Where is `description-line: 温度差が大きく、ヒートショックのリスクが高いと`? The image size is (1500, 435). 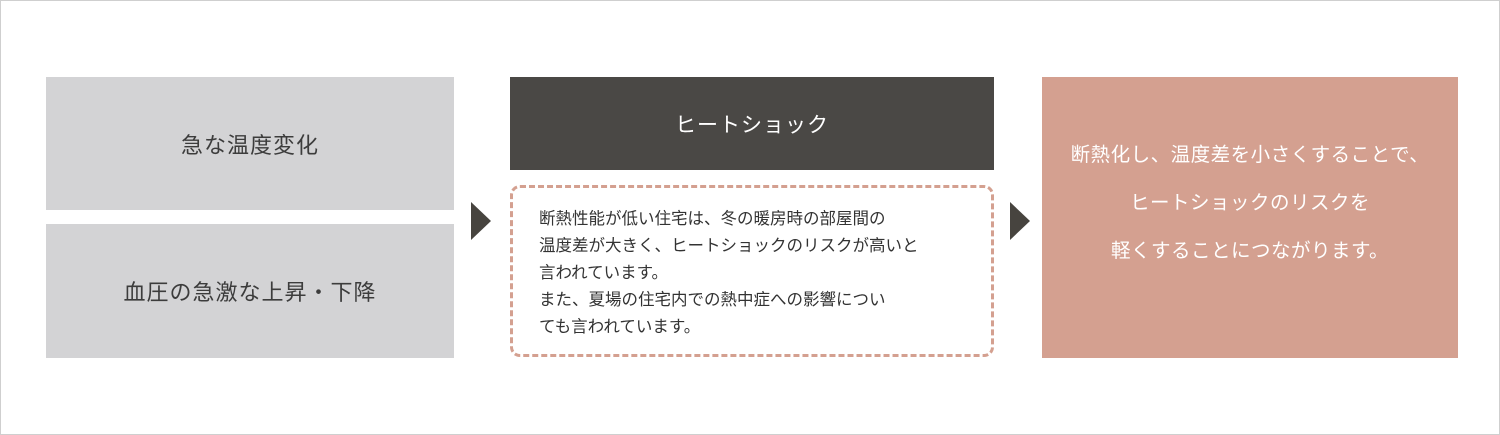
description-line: 温度差が大きく、ヒートショックのリスクが高いと is located at coordinates (729, 245).